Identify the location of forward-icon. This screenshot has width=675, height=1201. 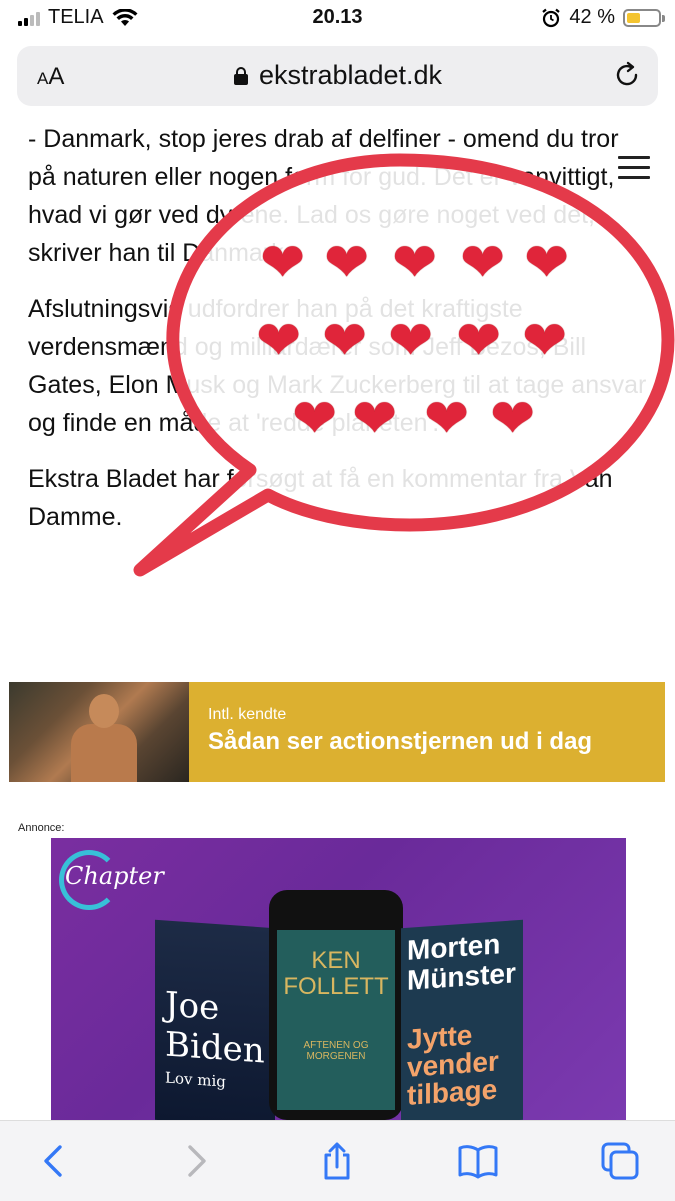
(196, 1161).